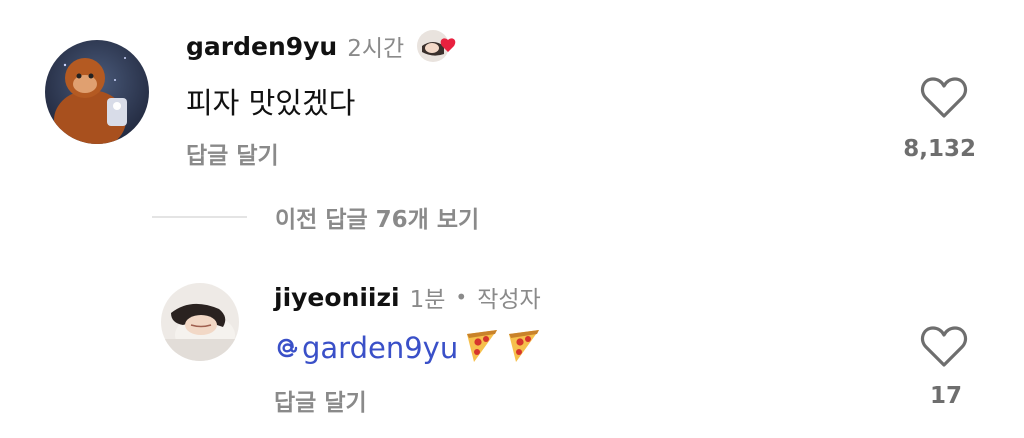  Describe the element at coordinates (509, 300) in the screenshot. I see `author-badge: 작성자` at that location.